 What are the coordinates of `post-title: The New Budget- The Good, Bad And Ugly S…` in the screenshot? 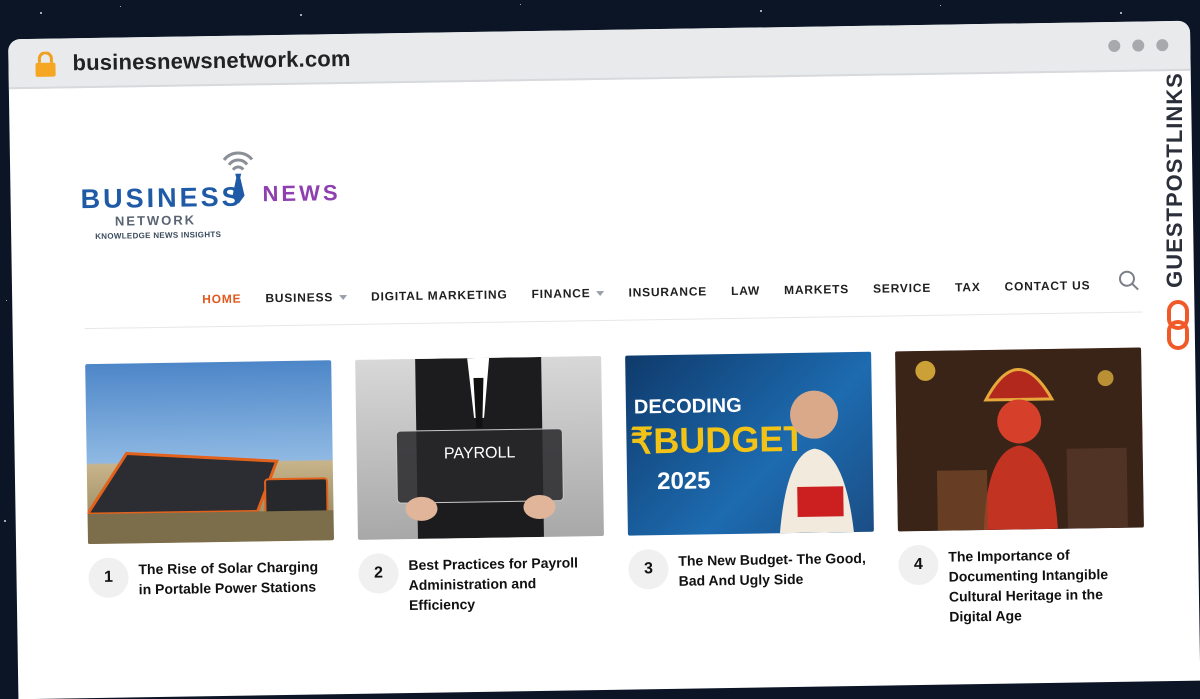 It's located at (776, 568).